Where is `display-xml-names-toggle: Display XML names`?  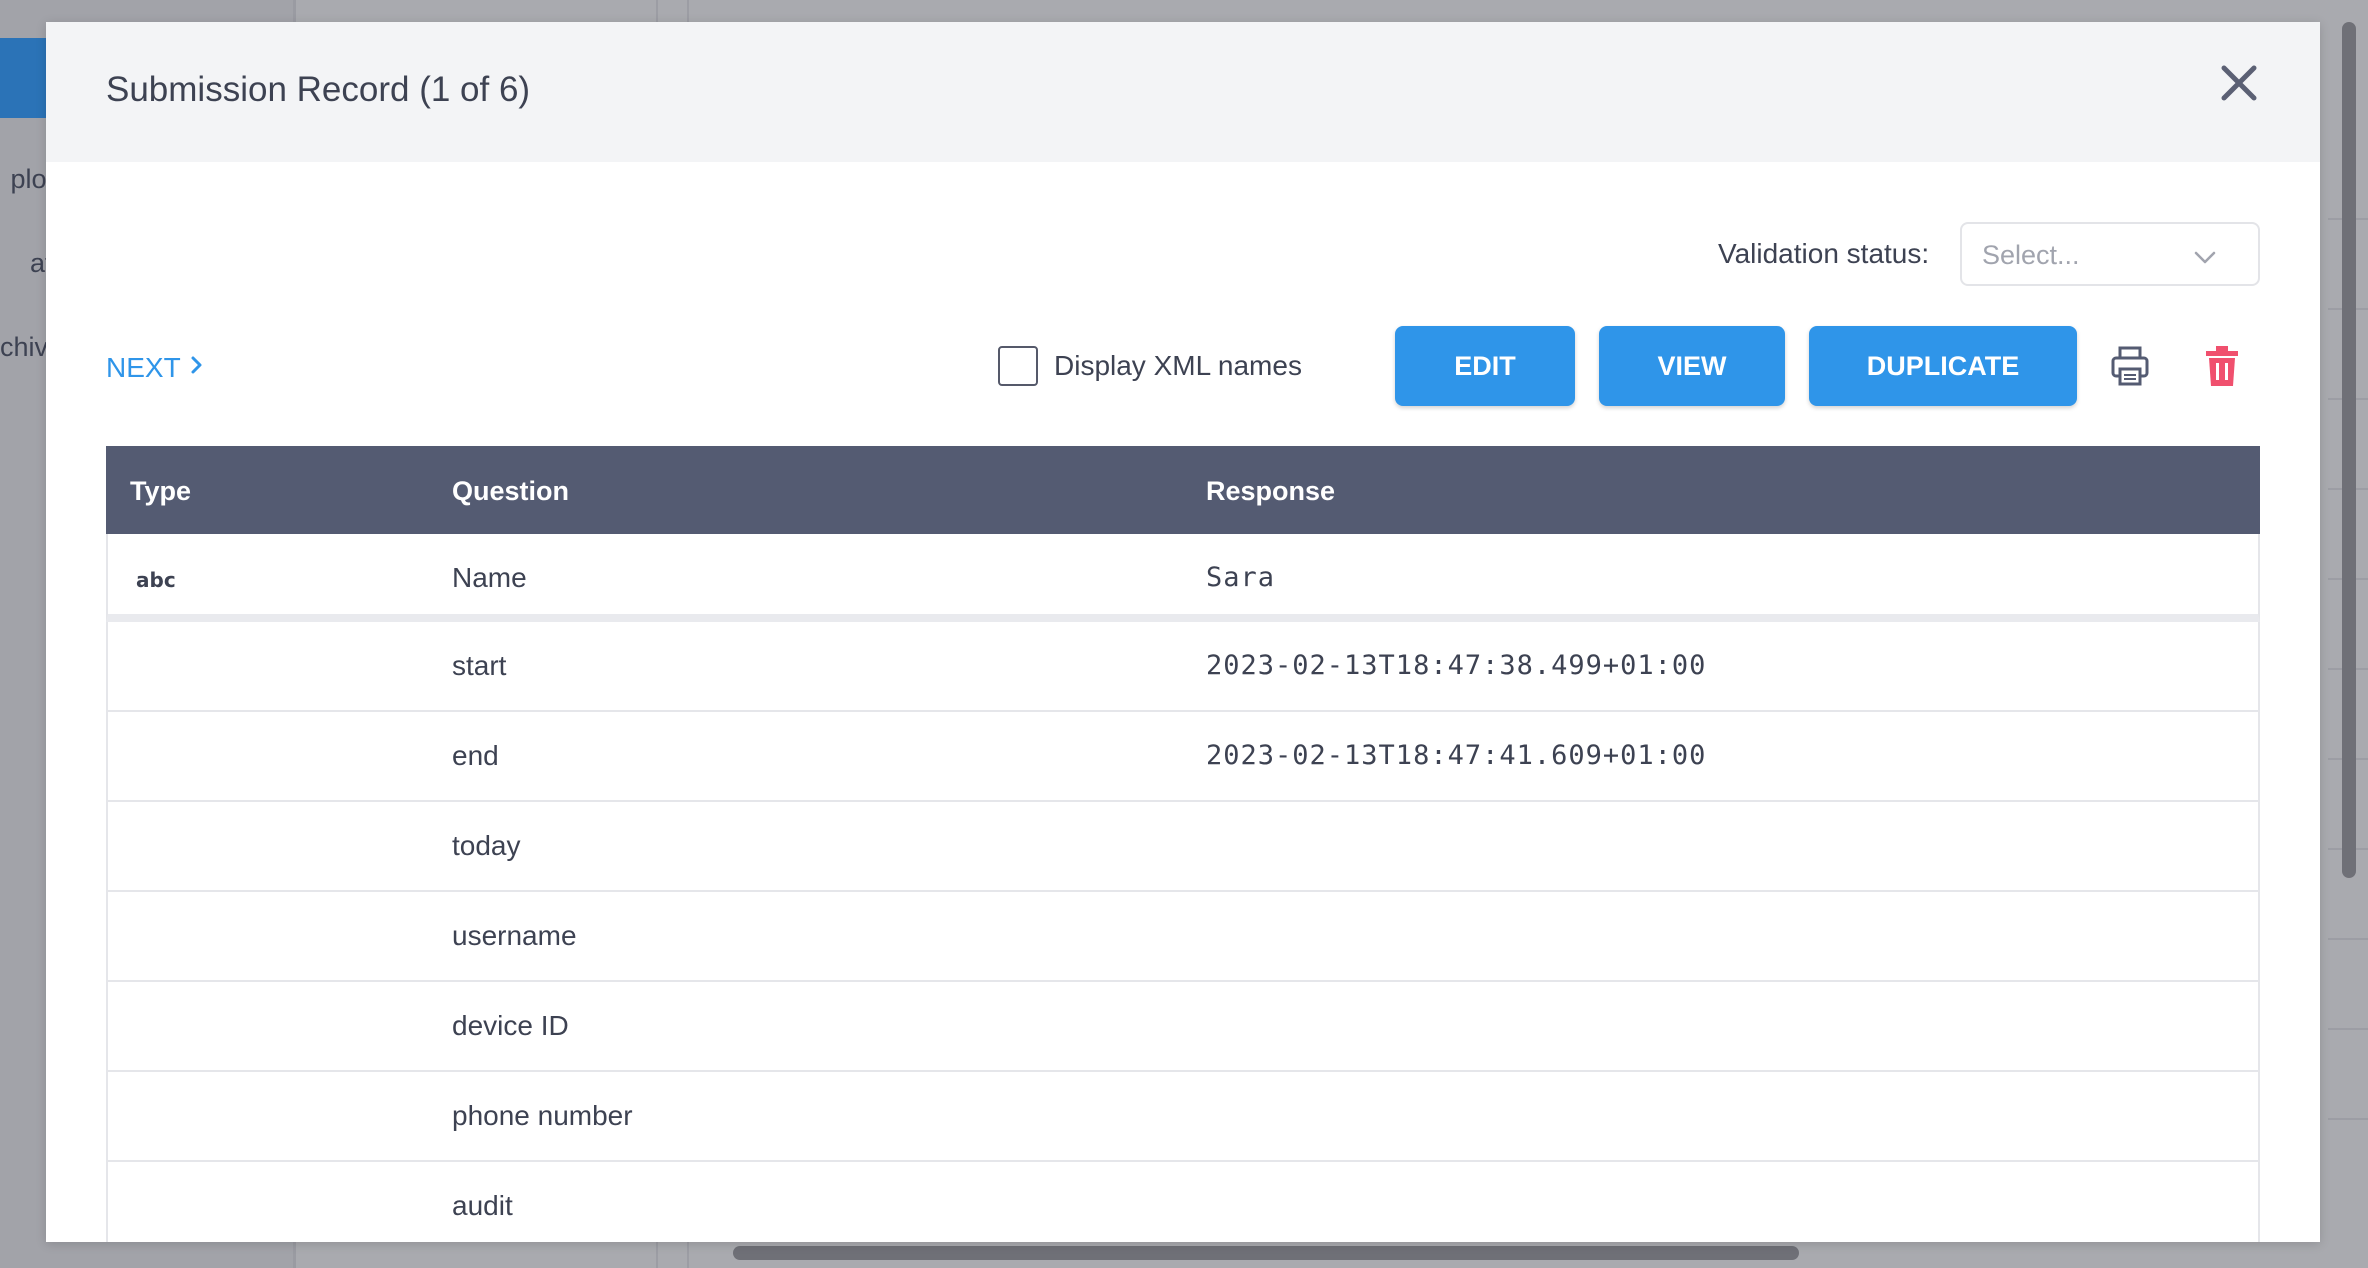 display-xml-names-toggle: Display XML names is located at coordinates (1150, 366).